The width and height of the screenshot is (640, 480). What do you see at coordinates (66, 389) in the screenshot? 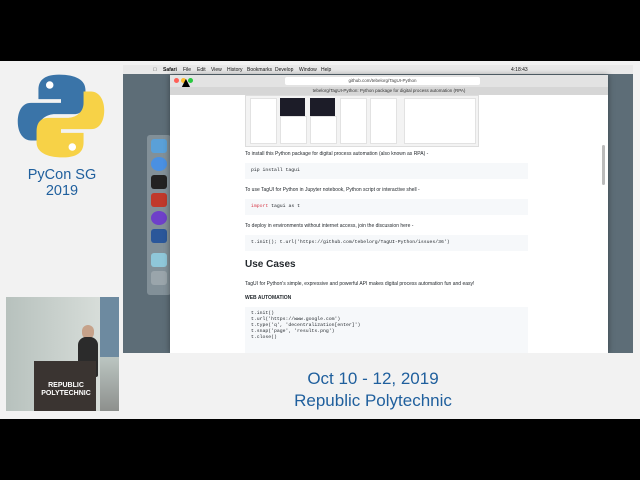
I see `podium-label: REPUBLIC POLYTECHNIC` at bounding box center [66, 389].